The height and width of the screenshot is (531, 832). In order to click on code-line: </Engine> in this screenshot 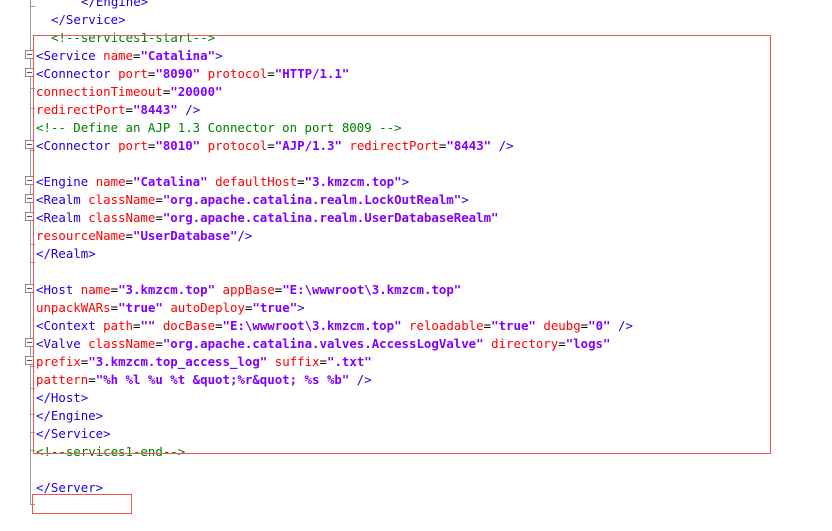, I will do `click(114, 5)`.